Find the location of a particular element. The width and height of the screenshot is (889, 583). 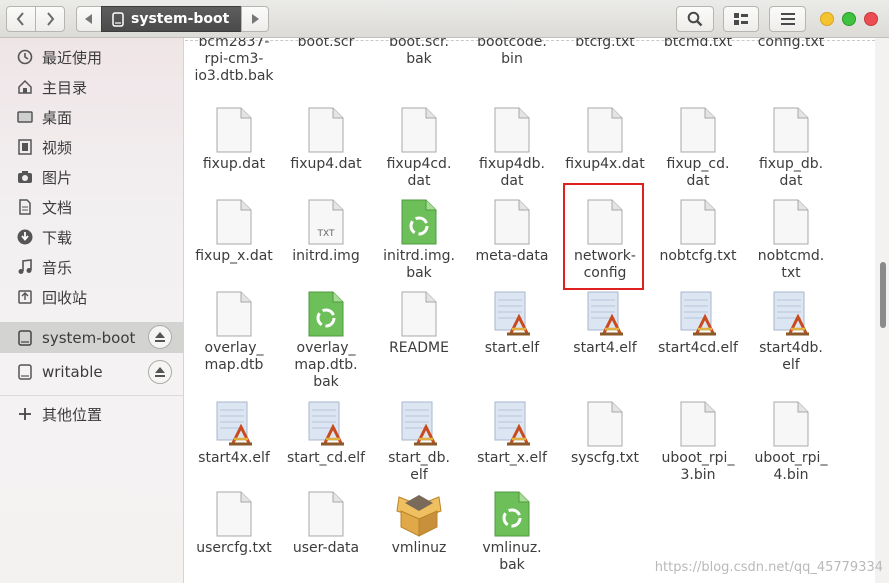

file-item: vmlinuz. bak is located at coordinates (512, 532).